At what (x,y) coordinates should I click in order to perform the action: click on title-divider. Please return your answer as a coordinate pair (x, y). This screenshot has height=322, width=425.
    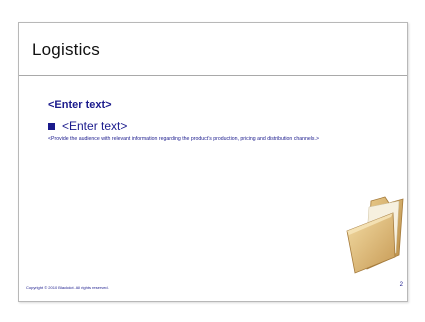
    Looking at the image, I should click on (213, 75).